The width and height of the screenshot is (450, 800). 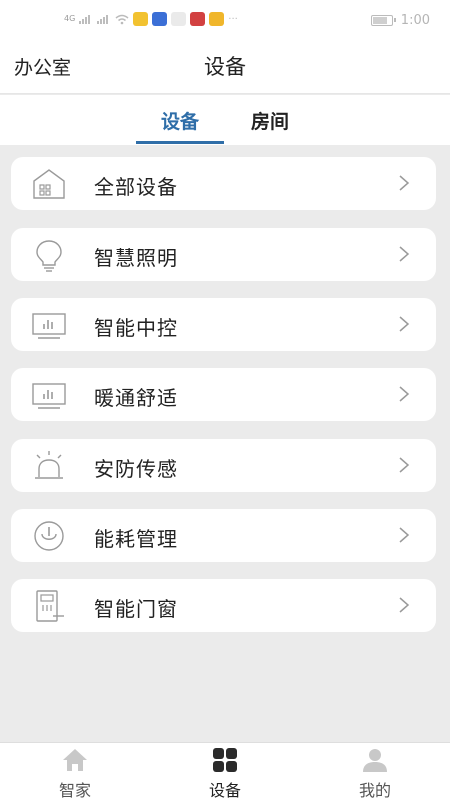 What do you see at coordinates (415, 20) in the screenshot?
I see `clock: 1:00` at bounding box center [415, 20].